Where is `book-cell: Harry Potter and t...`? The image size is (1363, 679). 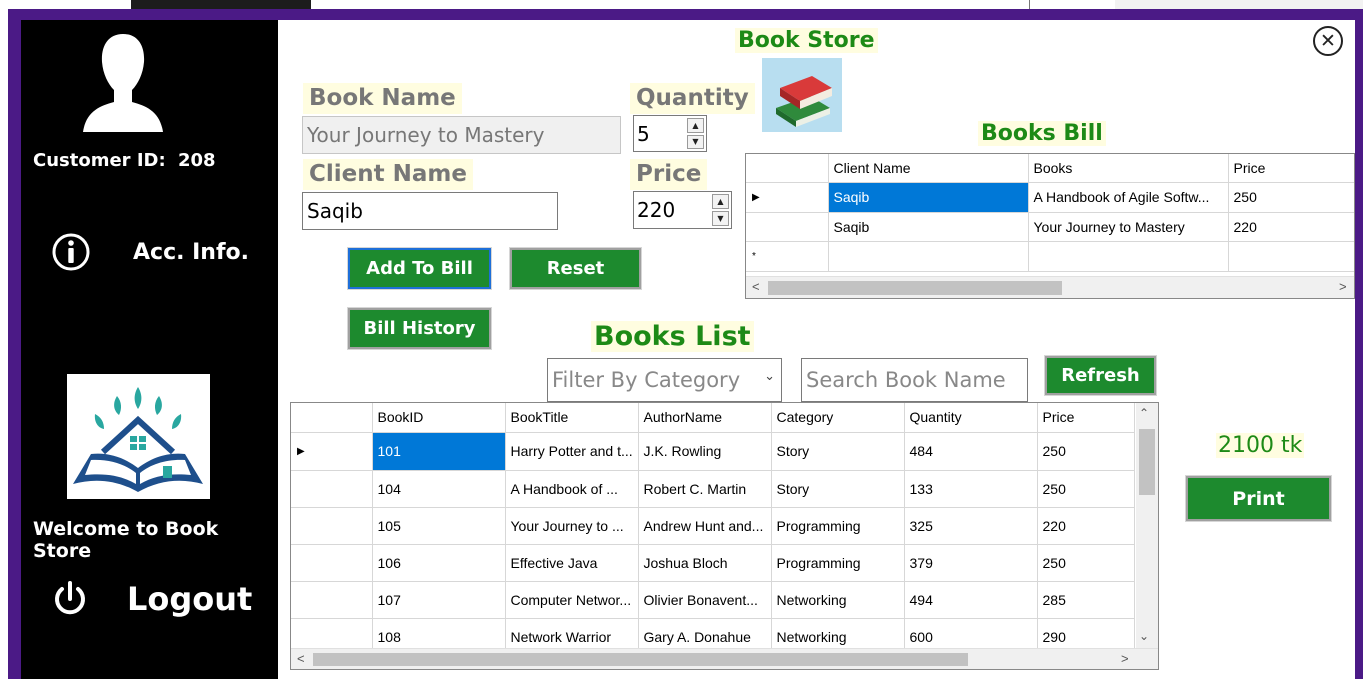
book-cell: Harry Potter and t... is located at coordinates (572, 451).